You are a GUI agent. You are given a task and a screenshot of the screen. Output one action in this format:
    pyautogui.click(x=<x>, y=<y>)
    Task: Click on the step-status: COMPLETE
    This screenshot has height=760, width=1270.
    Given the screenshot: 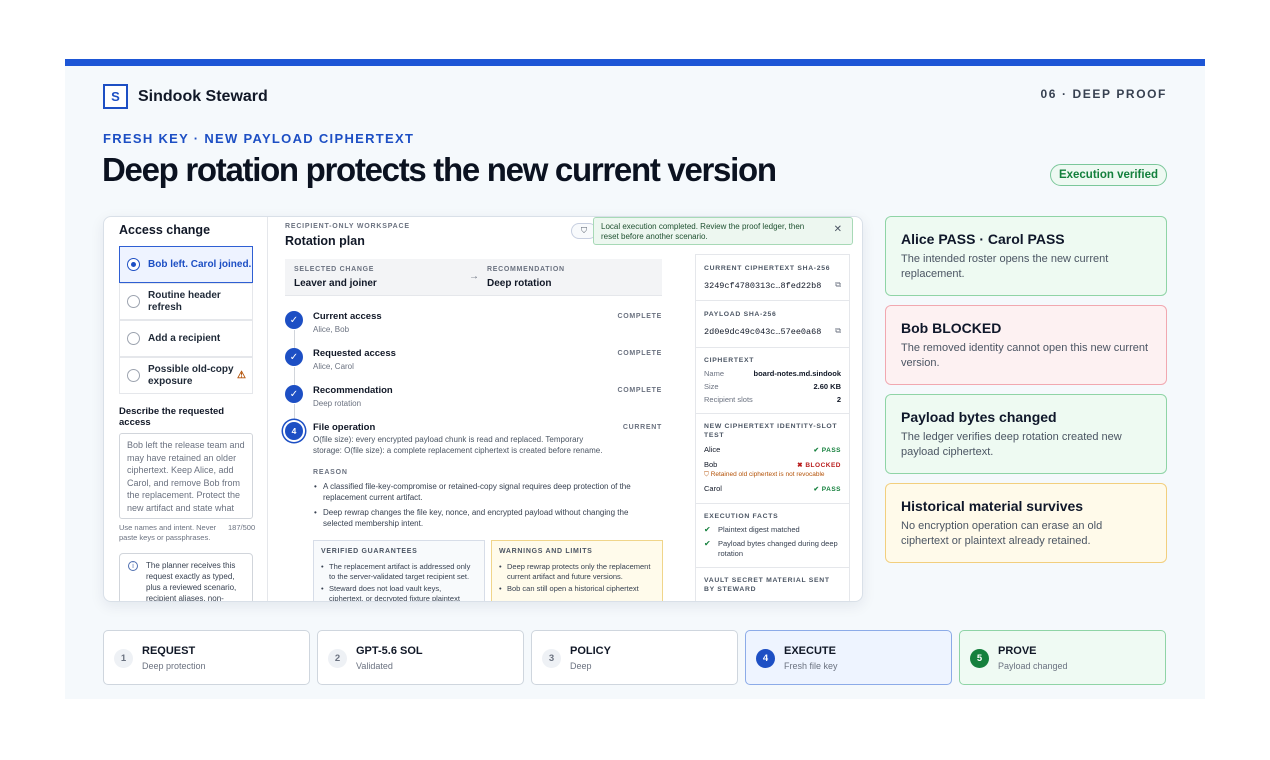 What is the action you would take?
    pyautogui.click(x=639, y=353)
    